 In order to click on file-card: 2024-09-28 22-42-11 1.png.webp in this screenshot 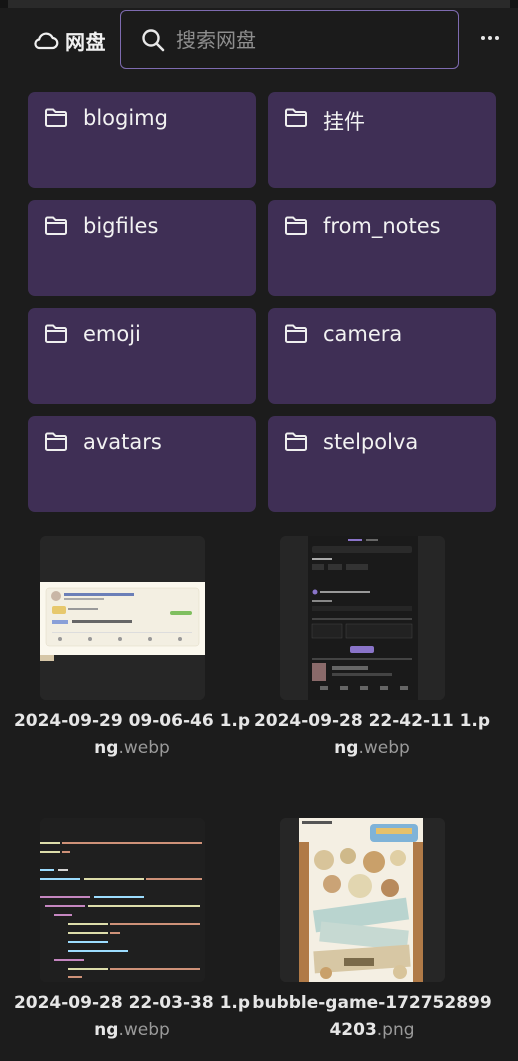, I will do `click(372, 653)`.